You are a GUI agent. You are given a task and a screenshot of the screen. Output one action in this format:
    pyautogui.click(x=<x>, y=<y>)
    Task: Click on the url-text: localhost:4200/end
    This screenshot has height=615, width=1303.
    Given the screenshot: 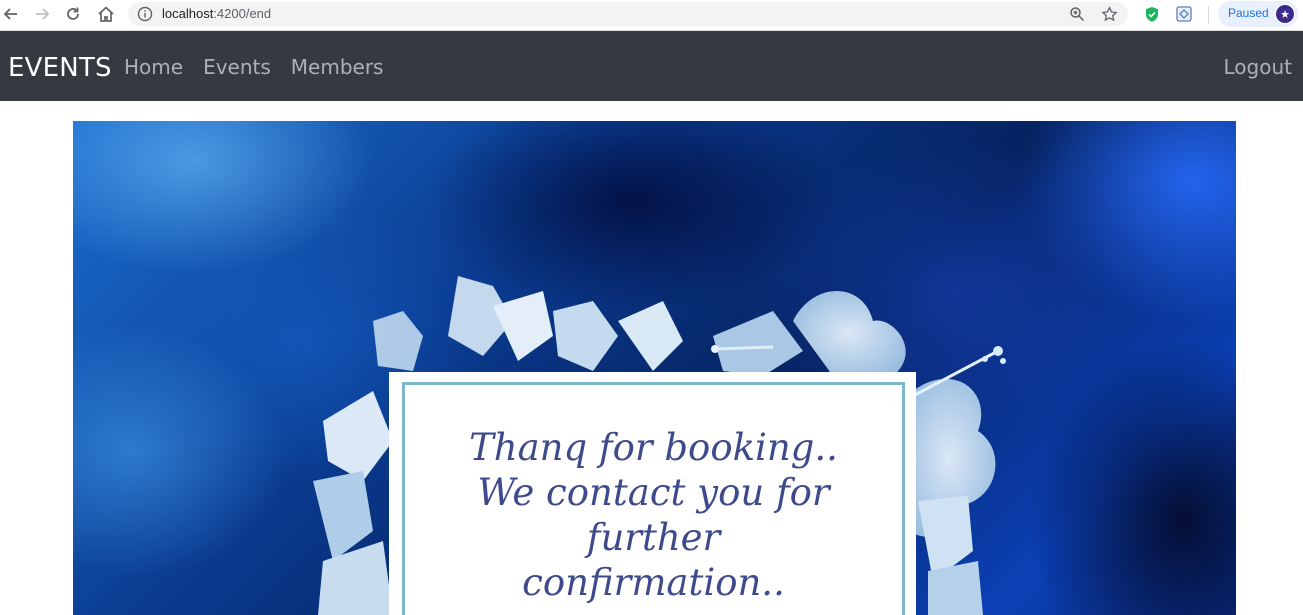 What is the action you would take?
    pyautogui.click(x=216, y=13)
    